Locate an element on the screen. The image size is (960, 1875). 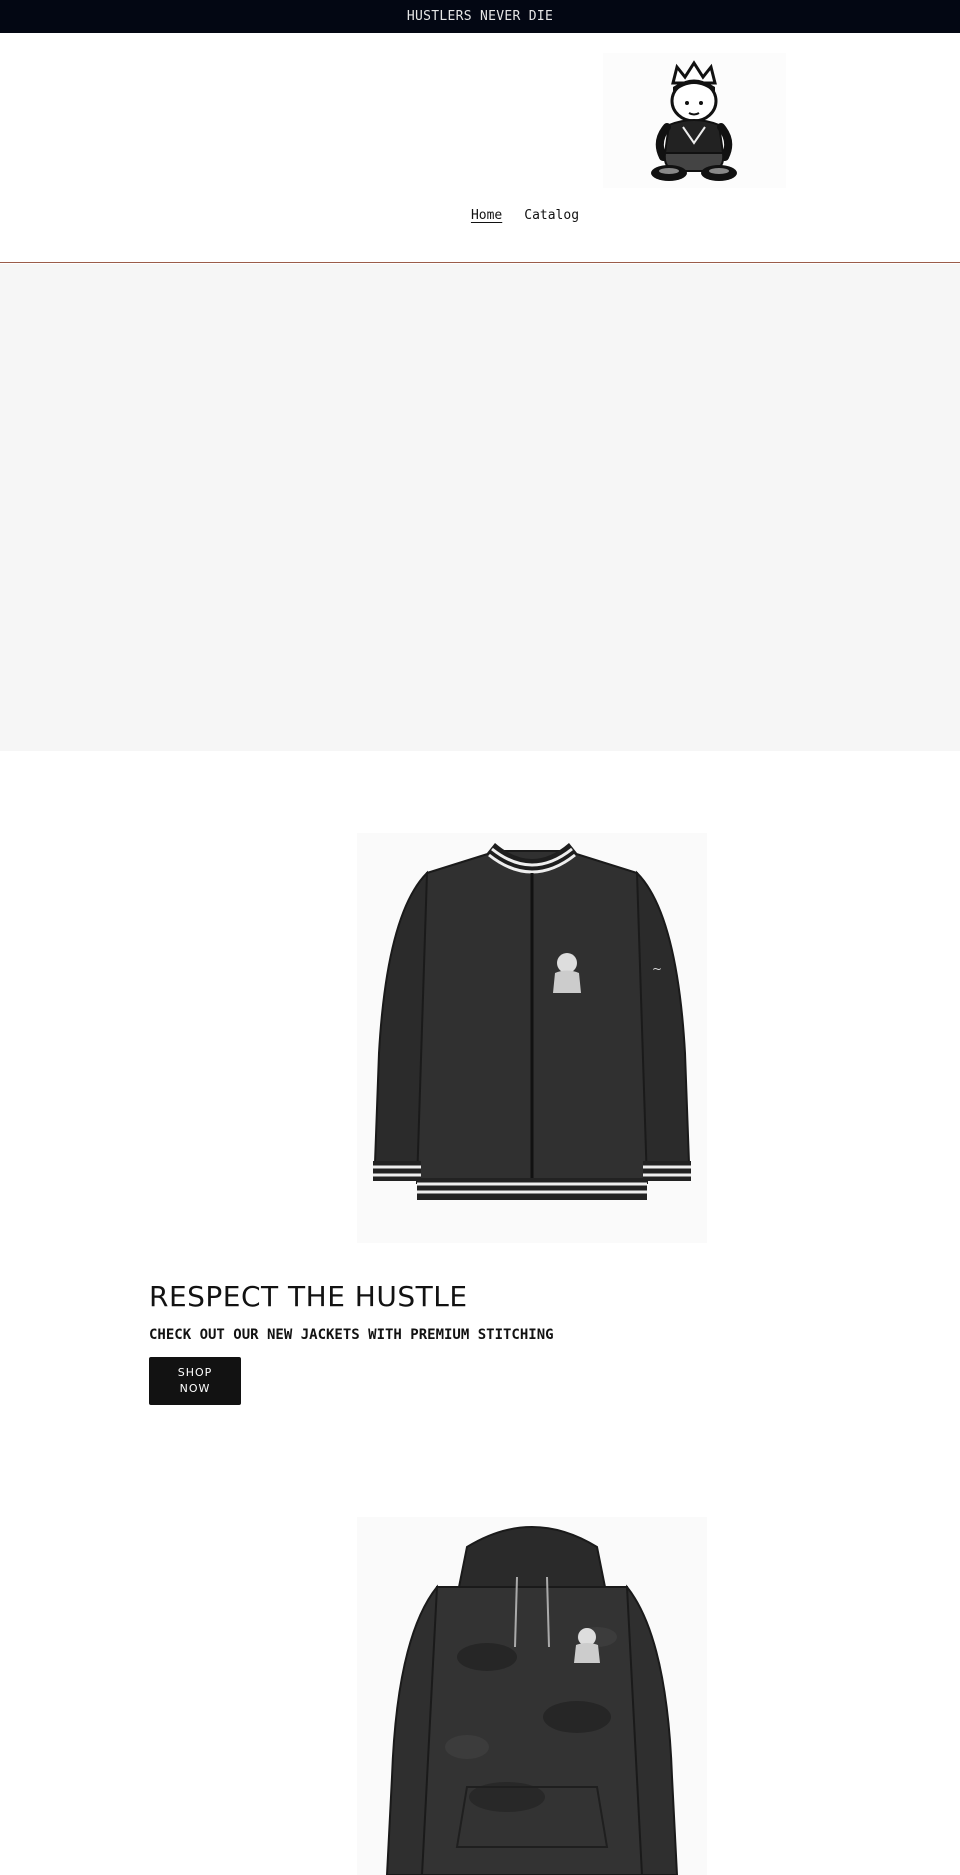
crowned-kid-logo-icon is located at coordinates (694, 120).